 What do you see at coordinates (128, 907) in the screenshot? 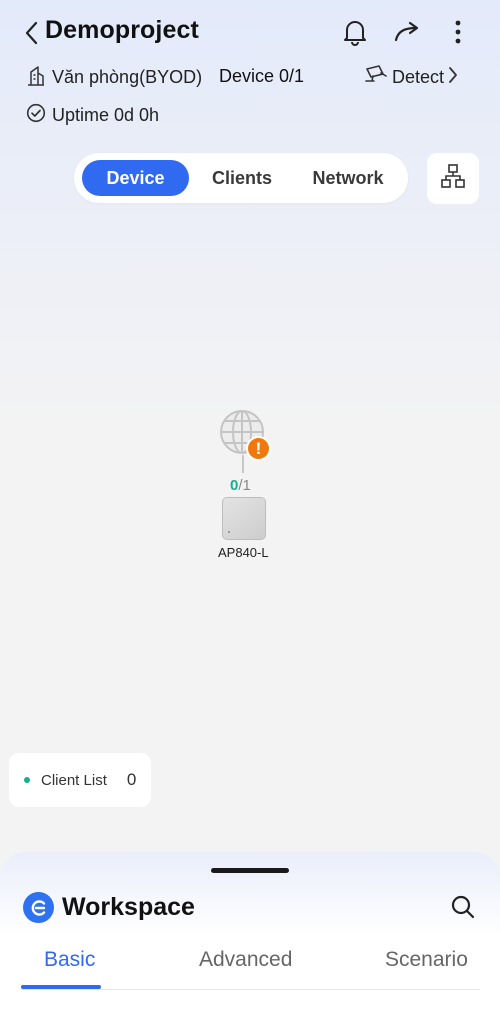
I see `workspace-title: Workspace` at bounding box center [128, 907].